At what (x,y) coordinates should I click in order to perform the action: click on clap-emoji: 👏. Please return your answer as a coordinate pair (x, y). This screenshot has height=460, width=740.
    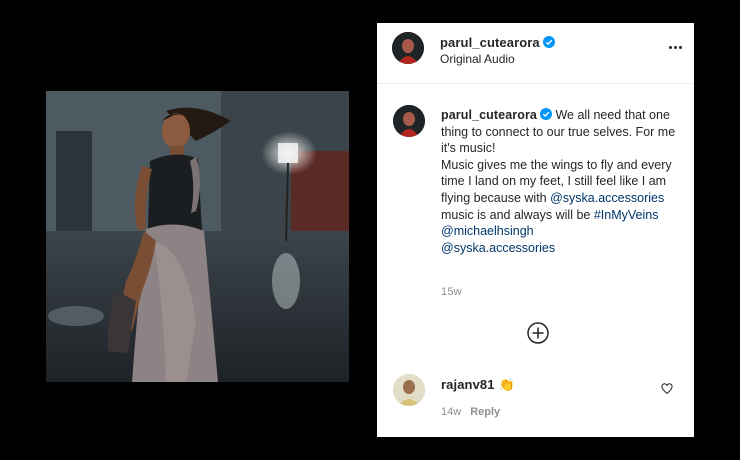
    Looking at the image, I should click on (506, 384).